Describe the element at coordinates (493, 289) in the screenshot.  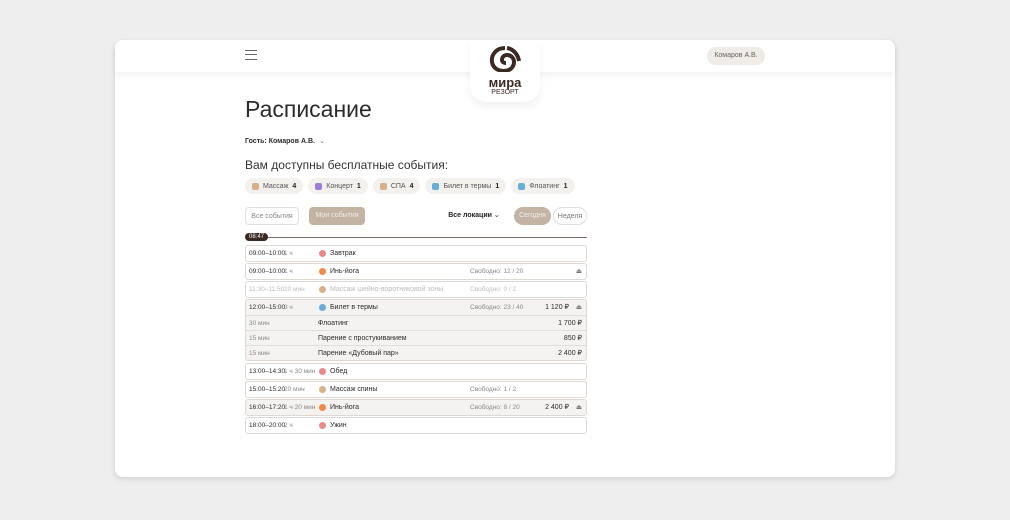
I see `event-availability: Свободно: 0 / 2` at that location.